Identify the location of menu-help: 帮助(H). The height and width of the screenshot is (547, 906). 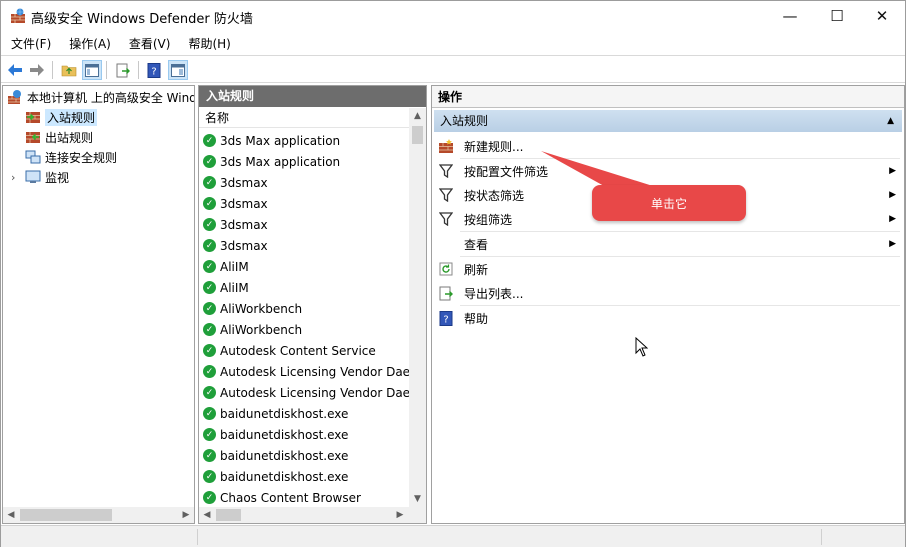
(208, 43).